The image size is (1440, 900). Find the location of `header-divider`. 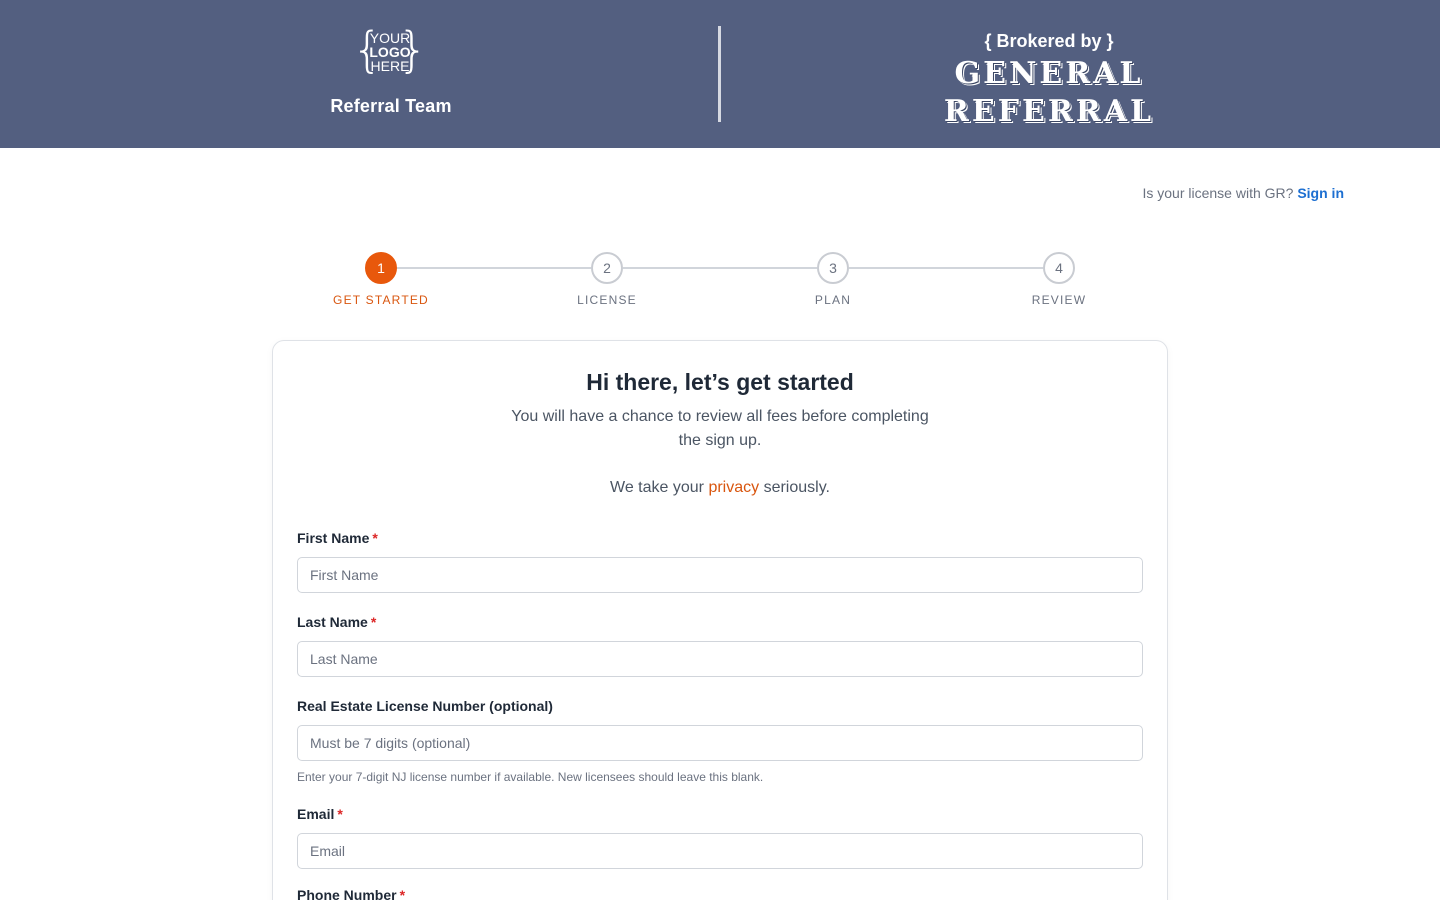

header-divider is located at coordinates (719, 74).